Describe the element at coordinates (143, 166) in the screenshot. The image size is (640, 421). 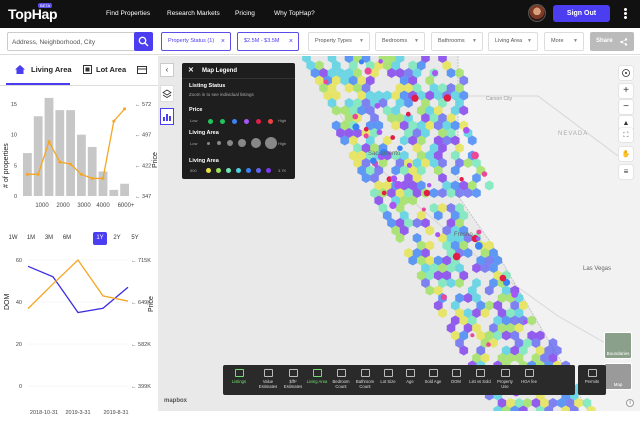
I see `hist-y2-tick: ← 422` at that location.